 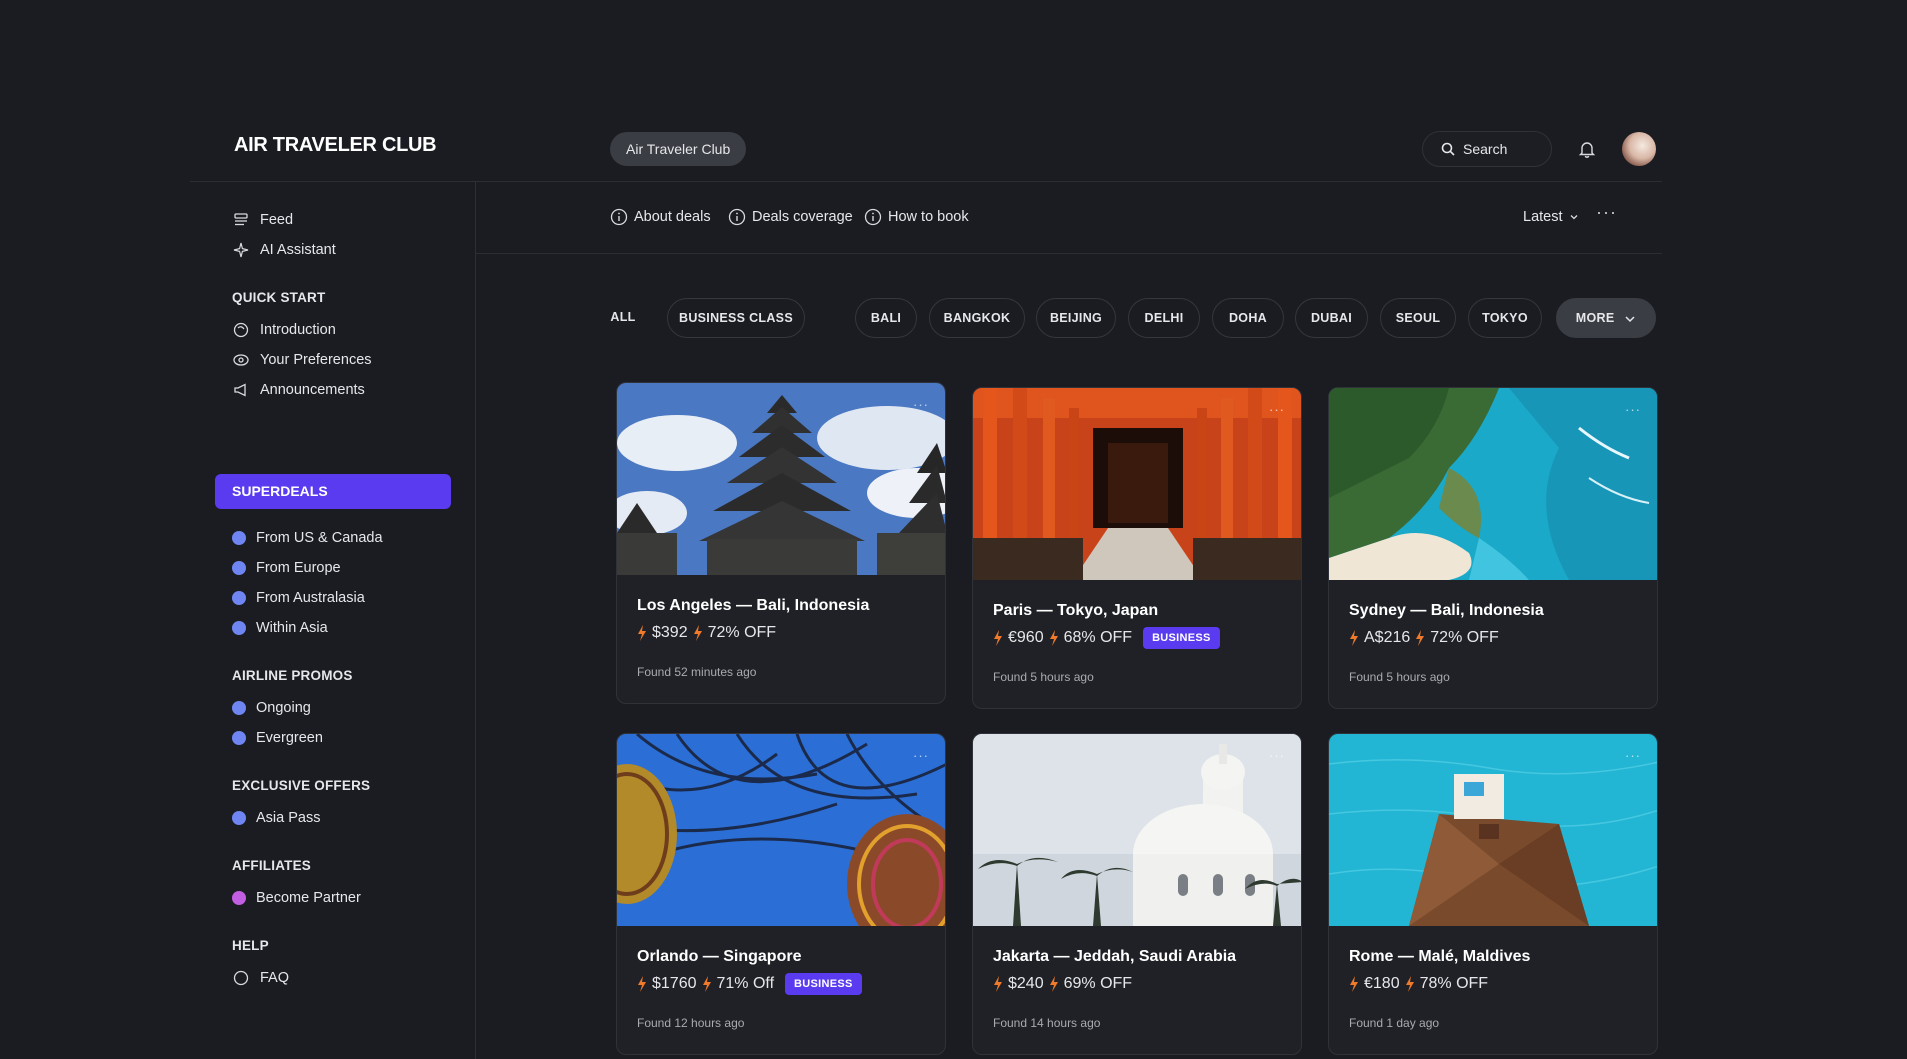 What do you see at coordinates (298, 568) in the screenshot?
I see `sidebar-item-label: From Europe` at bounding box center [298, 568].